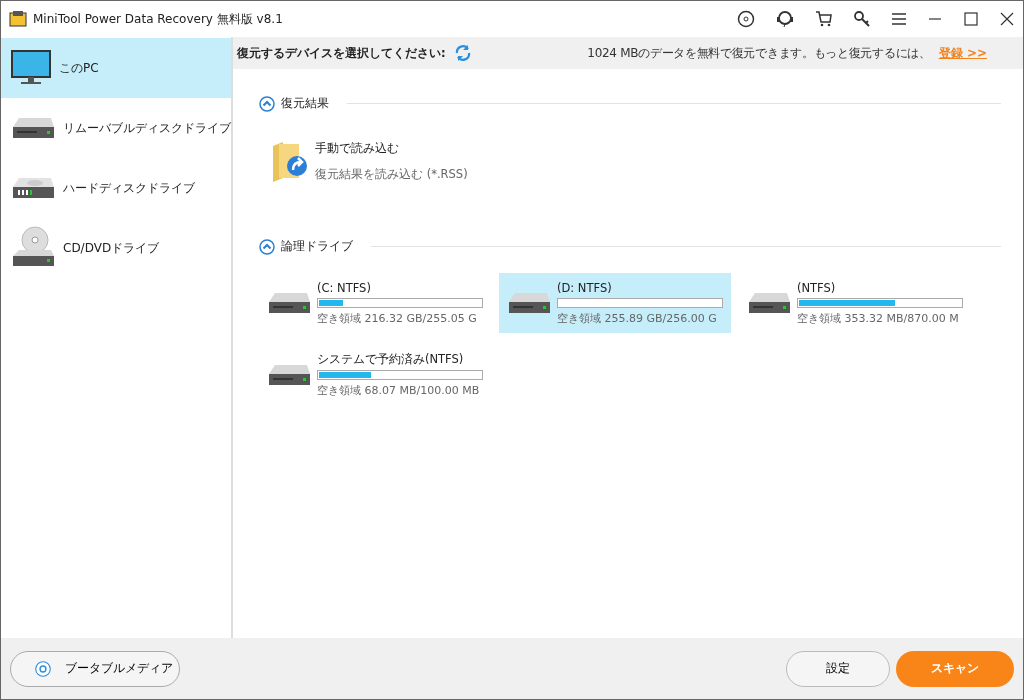 The image size is (1024, 700). Describe the element at coordinates (462, 53) in the screenshot. I see `refresh-icon` at that location.